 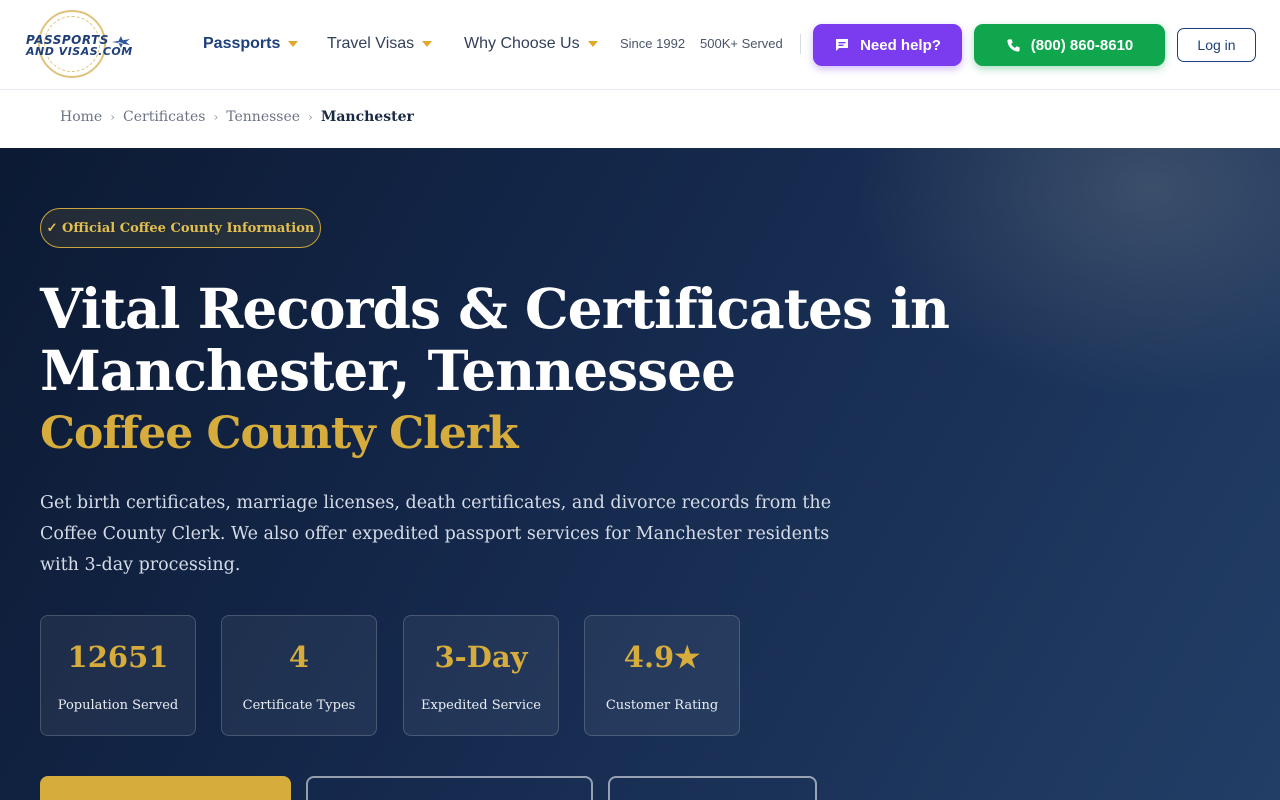 I want to click on nav-passports: Passports, so click(x=251, y=44).